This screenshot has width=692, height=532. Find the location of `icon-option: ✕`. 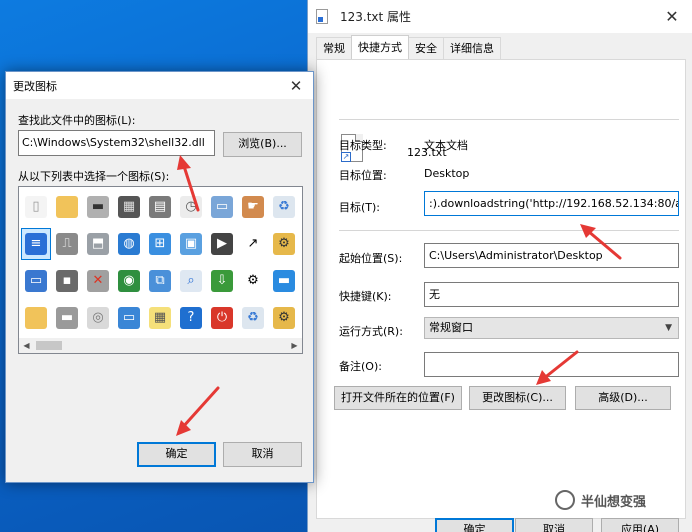

icon-option: ✕ is located at coordinates (98, 281).